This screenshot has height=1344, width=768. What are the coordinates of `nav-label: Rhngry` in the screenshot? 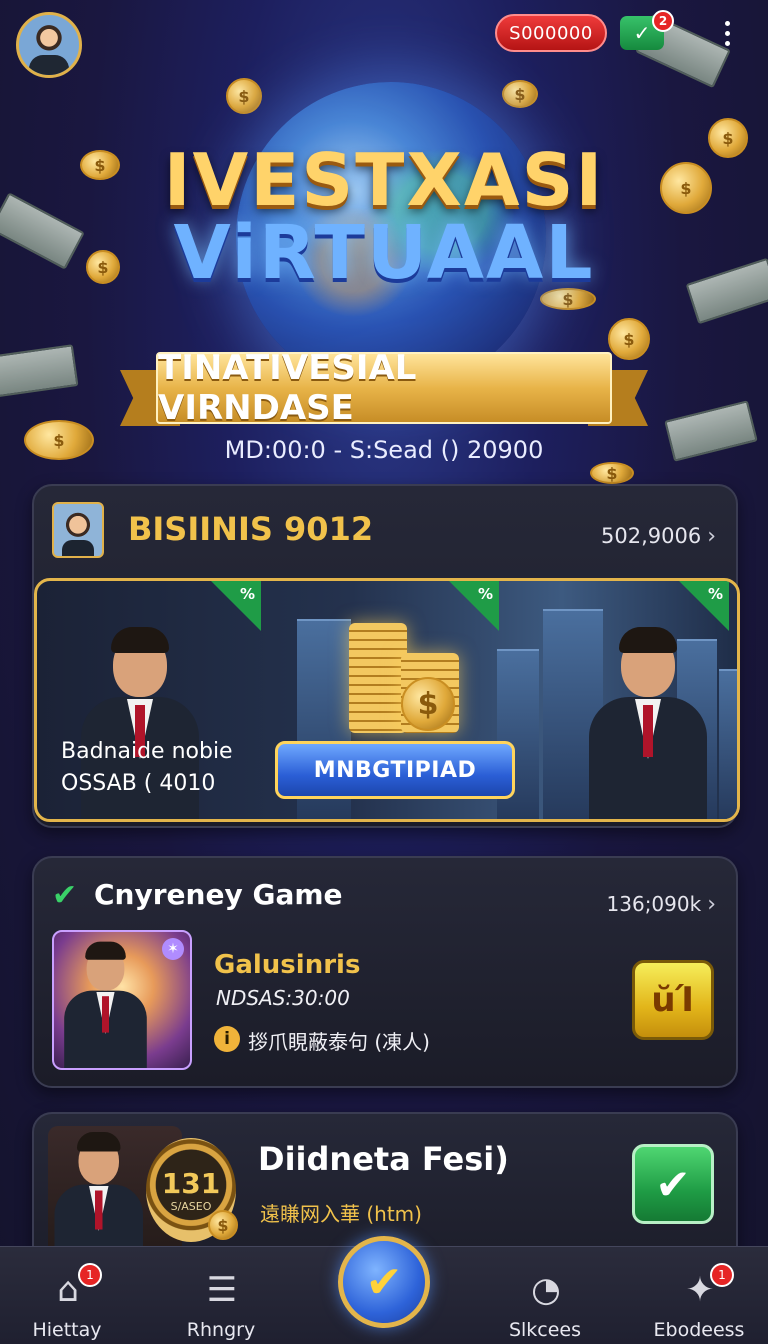 It's located at (221, 1330).